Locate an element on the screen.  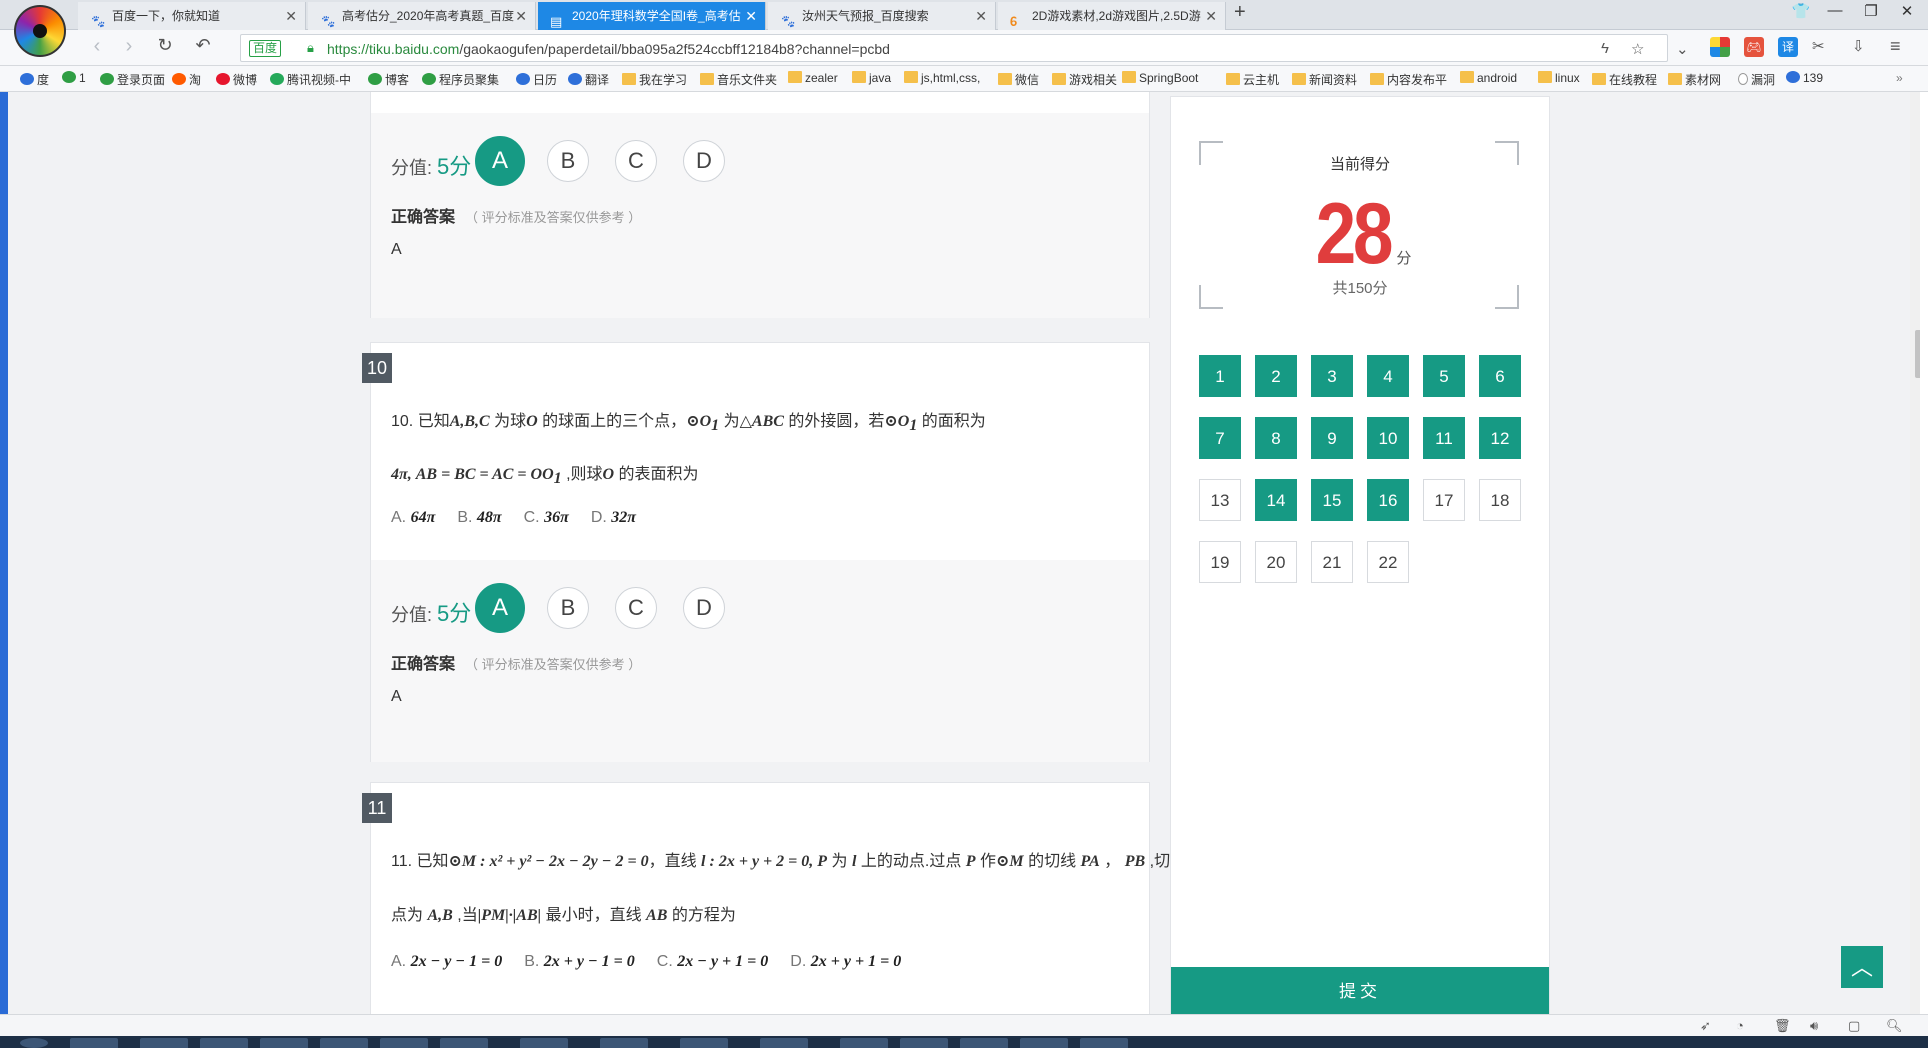
more-bookmarks-icon: » is located at coordinates (1899, 78).